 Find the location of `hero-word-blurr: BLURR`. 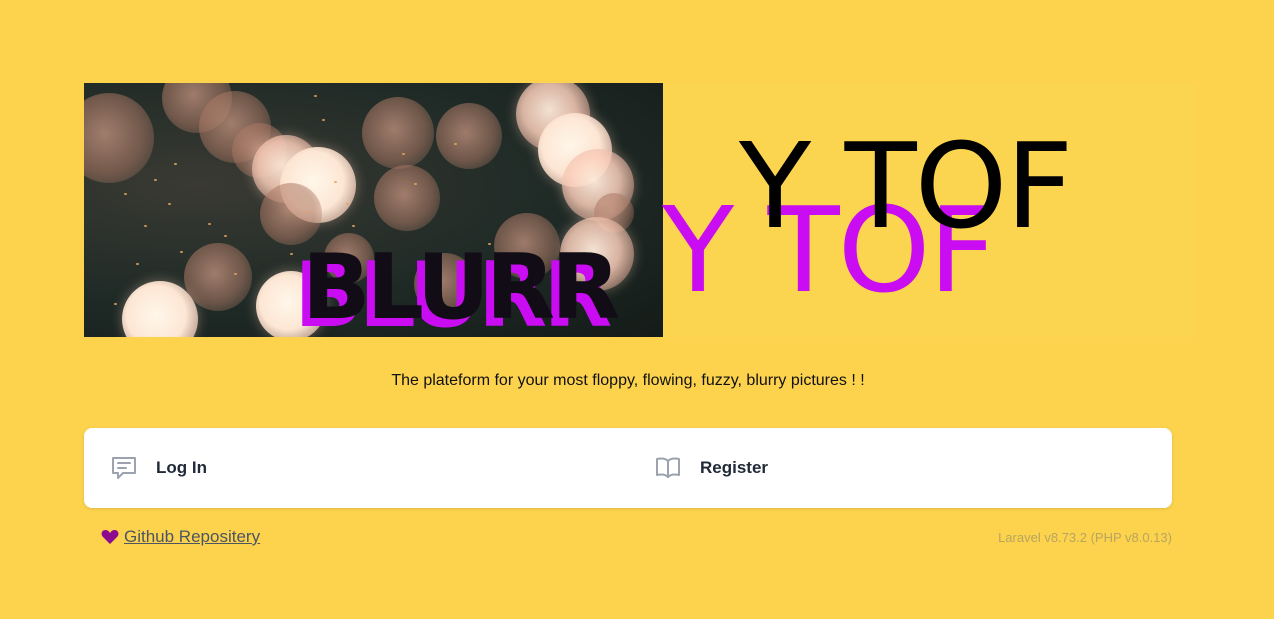

hero-word-blurr: BLURR is located at coordinates (461, 286).